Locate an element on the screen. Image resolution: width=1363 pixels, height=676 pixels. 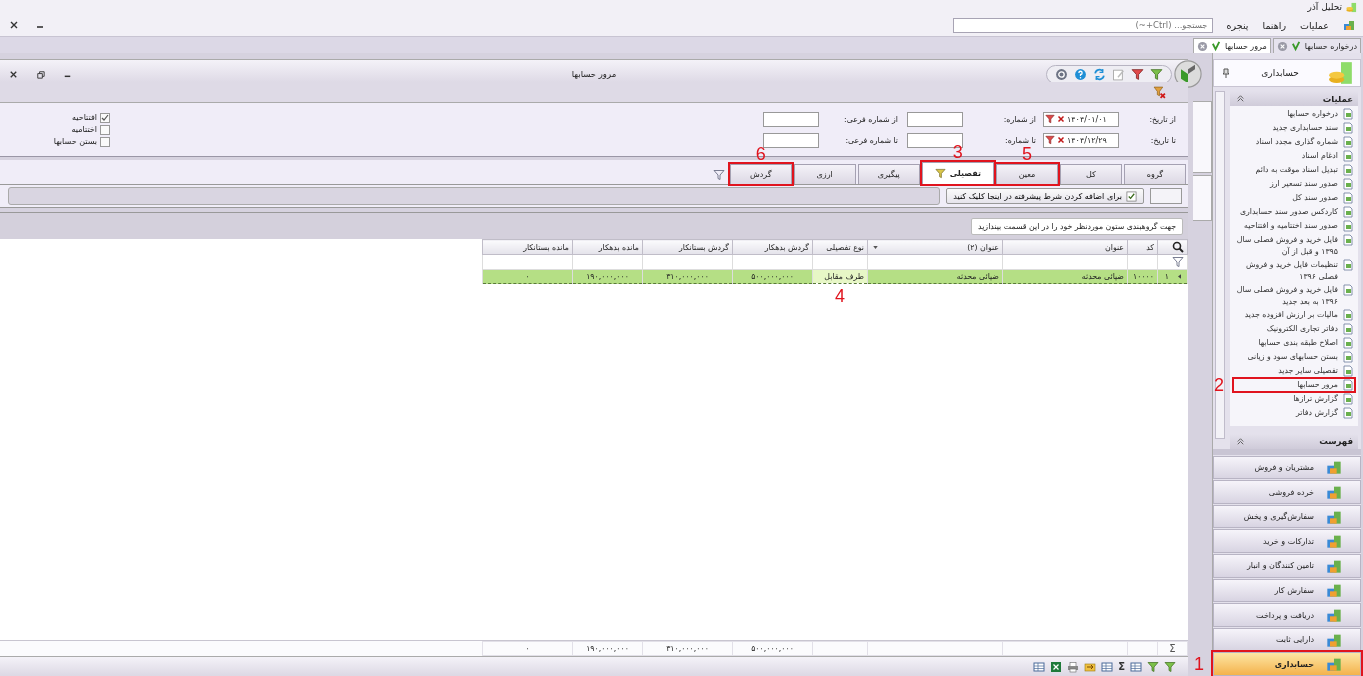
module-button: سفارش‌گیری و پخش is located at coordinates (1287, 516).